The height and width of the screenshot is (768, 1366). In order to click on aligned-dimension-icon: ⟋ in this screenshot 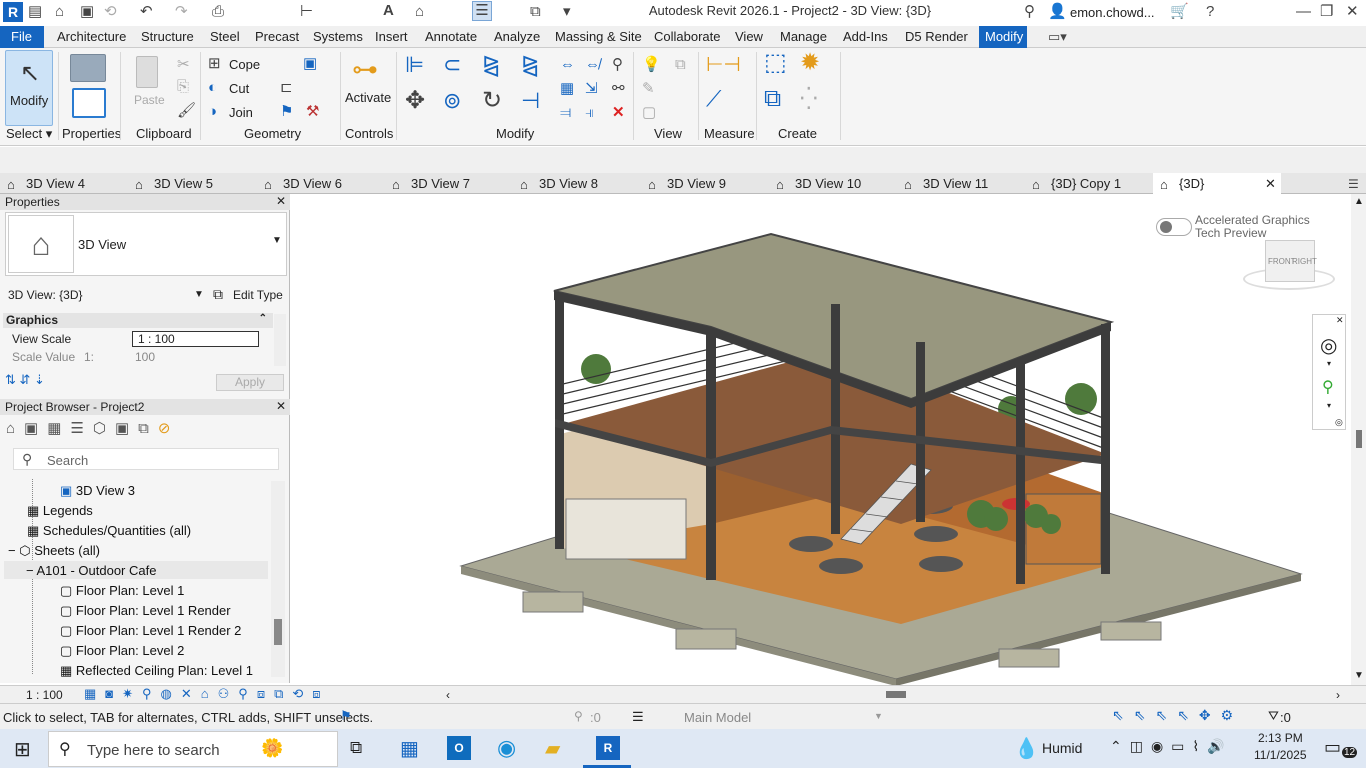, I will do `click(713, 99)`.